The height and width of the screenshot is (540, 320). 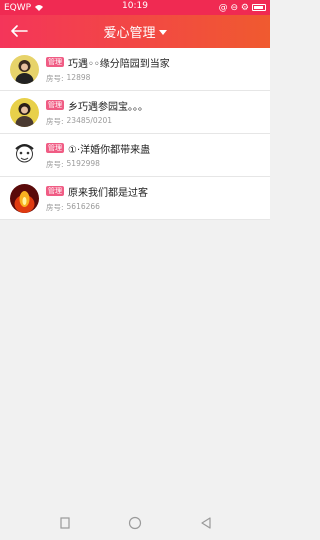 What do you see at coordinates (83, 206) in the screenshot?
I see `room-number: 5616266` at bounding box center [83, 206].